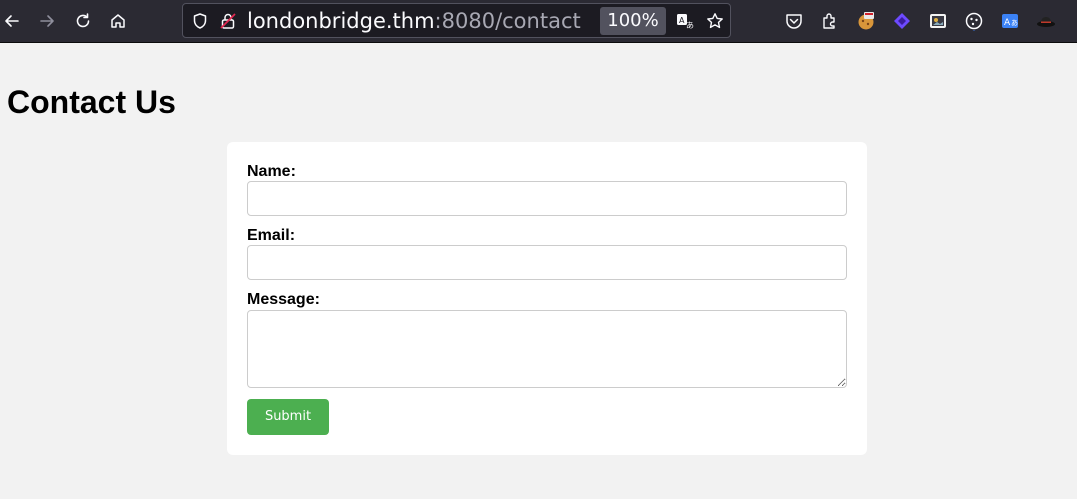 Image resolution: width=1077 pixels, height=499 pixels. I want to click on translate-extension-icon: Aあ, so click(1010, 21).